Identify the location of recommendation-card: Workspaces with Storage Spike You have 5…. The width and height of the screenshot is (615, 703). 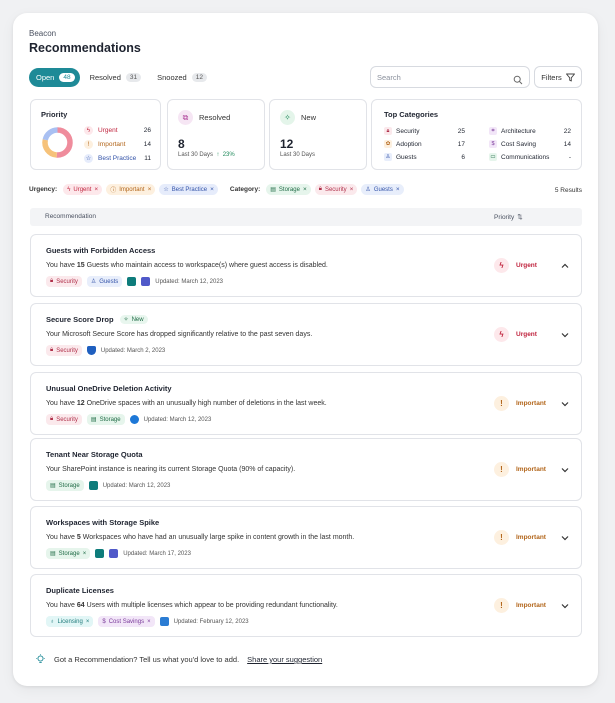
(306, 537).